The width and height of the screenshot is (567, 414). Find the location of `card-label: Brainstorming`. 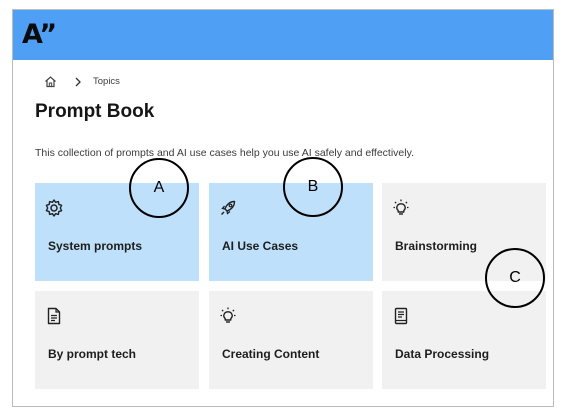

card-label: Brainstorming is located at coordinates (436, 246).